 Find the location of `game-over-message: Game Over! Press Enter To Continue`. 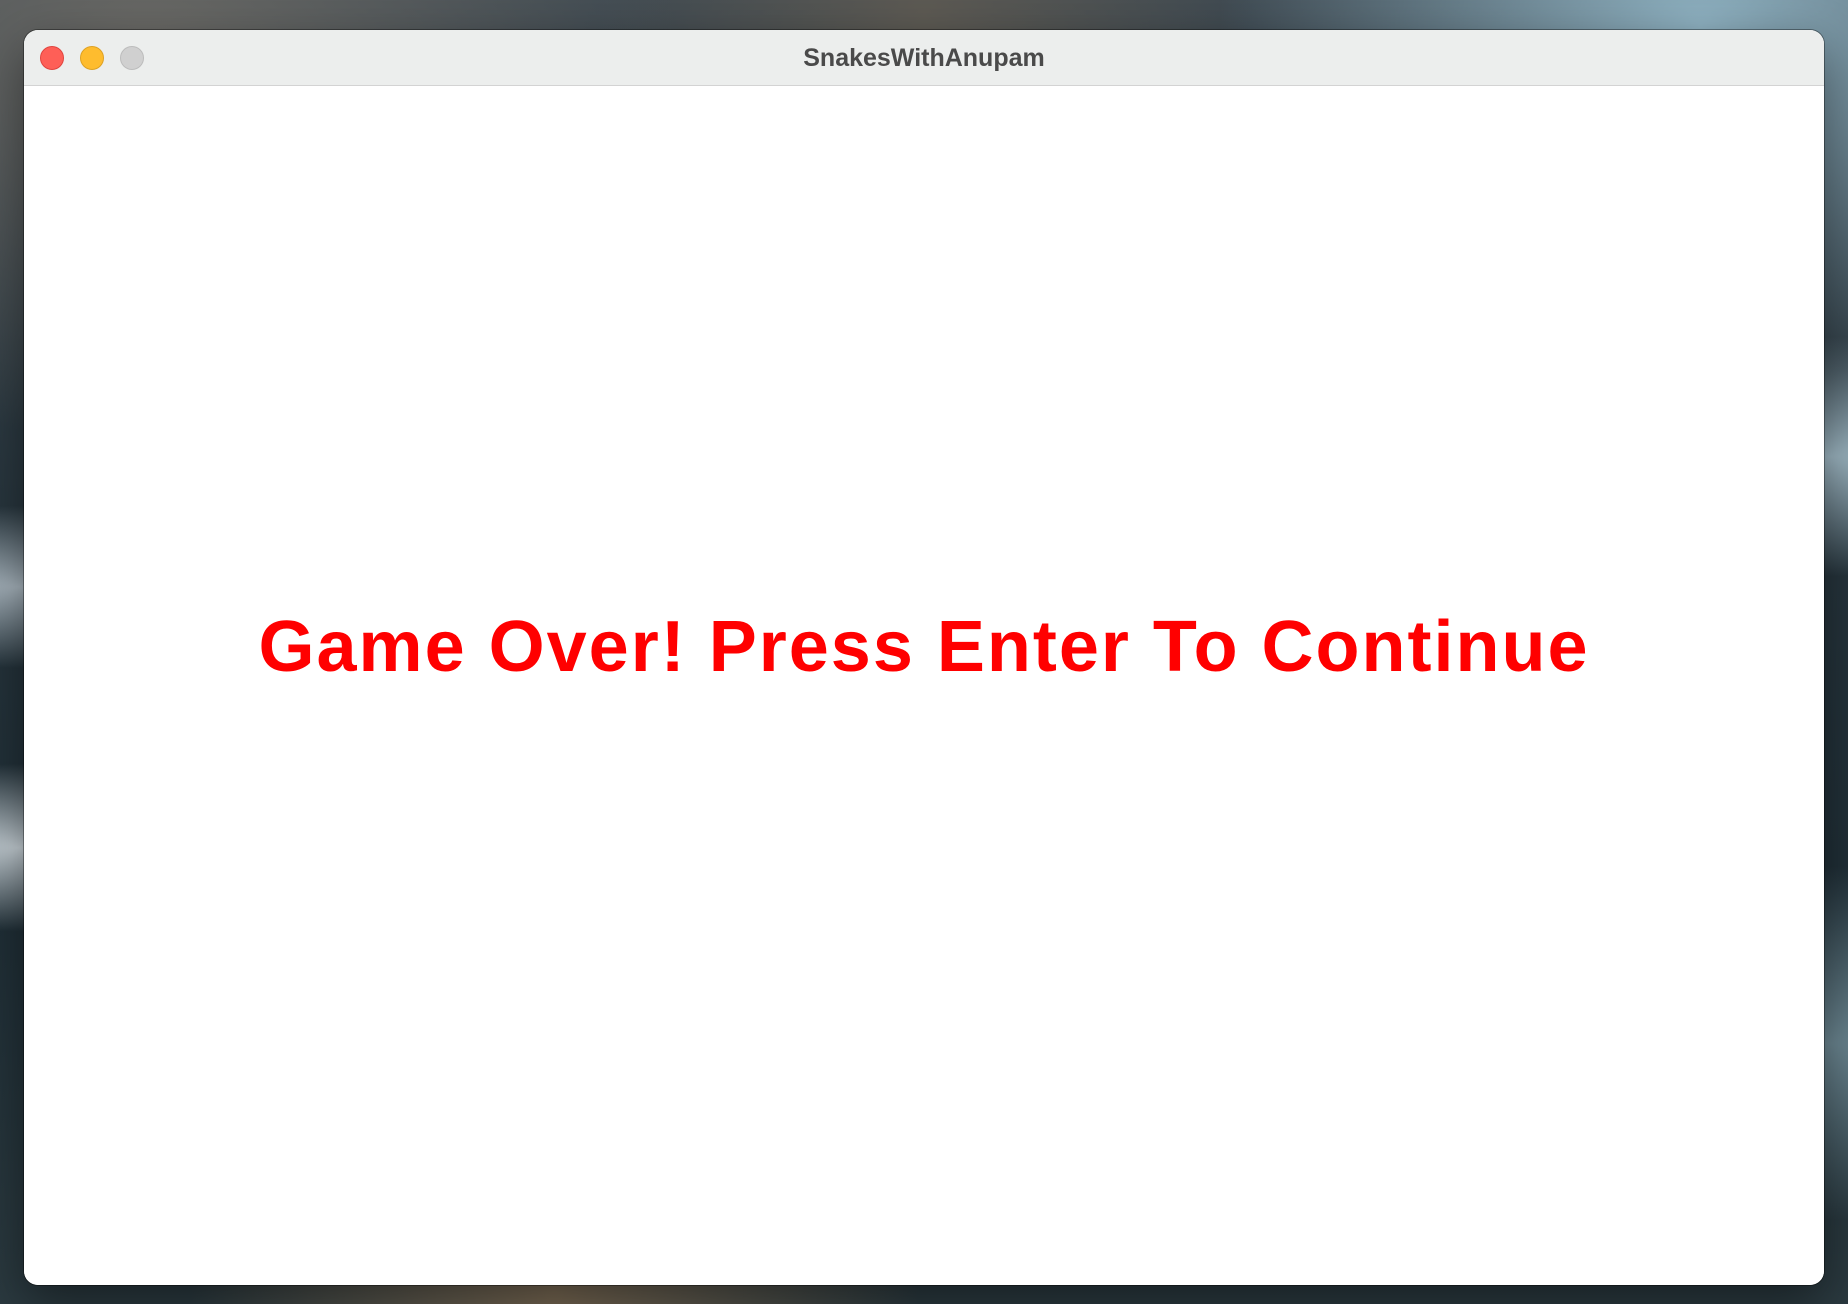

game-over-message: Game Over! Press Enter To Continue is located at coordinates (924, 647).